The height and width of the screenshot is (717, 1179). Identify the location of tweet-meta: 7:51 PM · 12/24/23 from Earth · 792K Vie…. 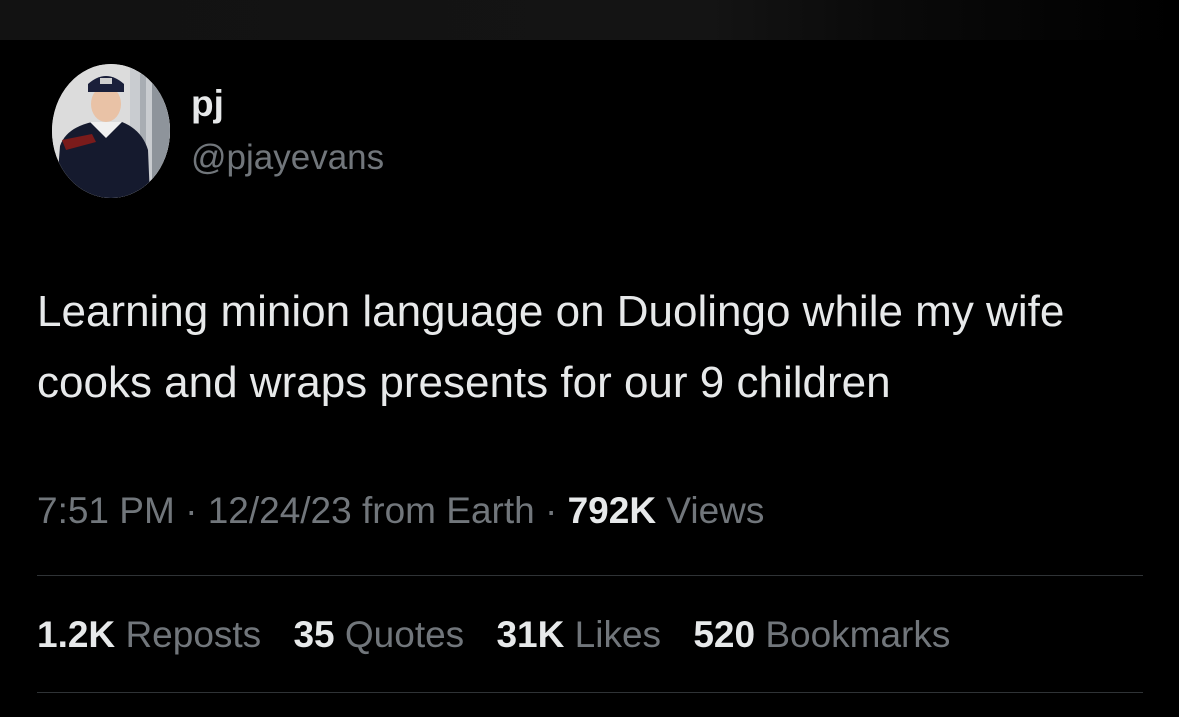
(400, 511).